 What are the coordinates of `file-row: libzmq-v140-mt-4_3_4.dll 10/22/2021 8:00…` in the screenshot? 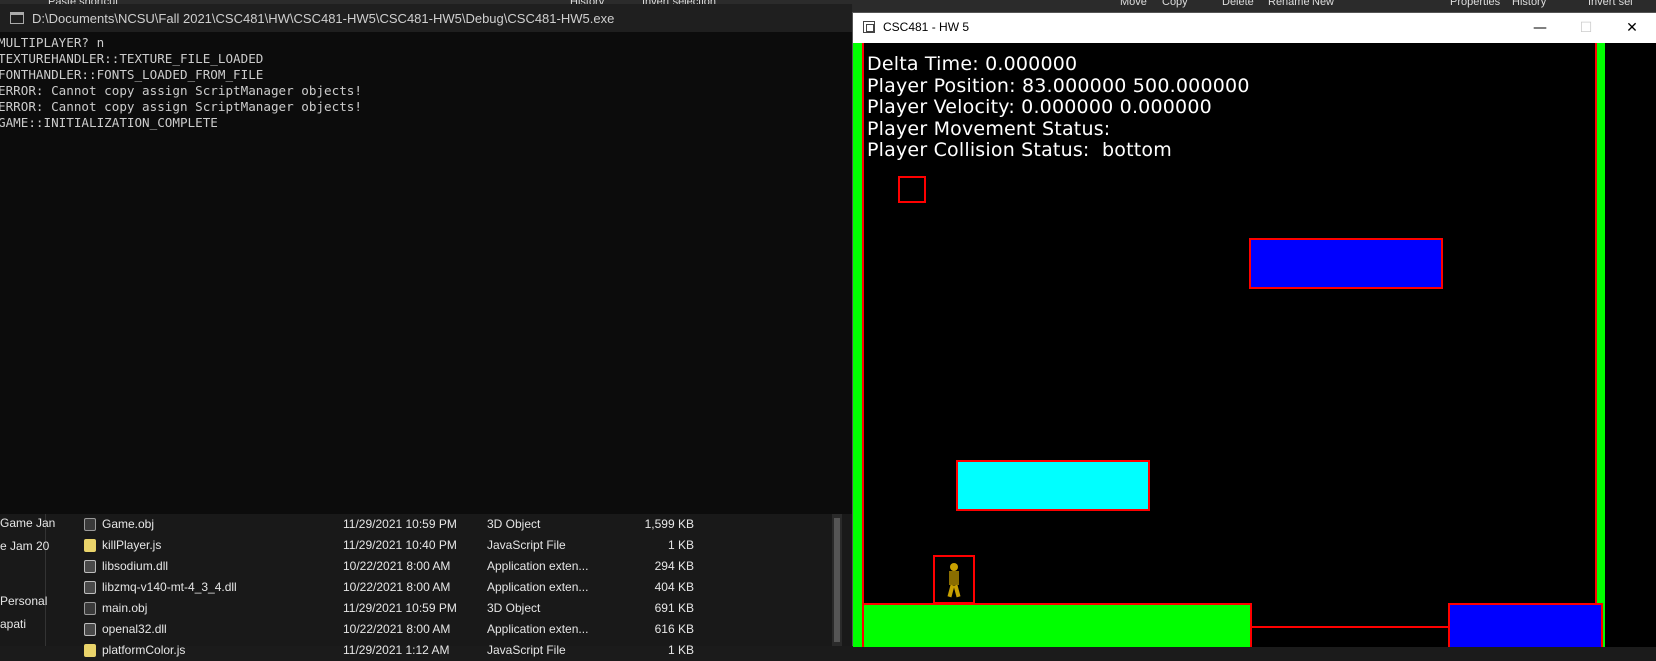 It's located at (452, 587).